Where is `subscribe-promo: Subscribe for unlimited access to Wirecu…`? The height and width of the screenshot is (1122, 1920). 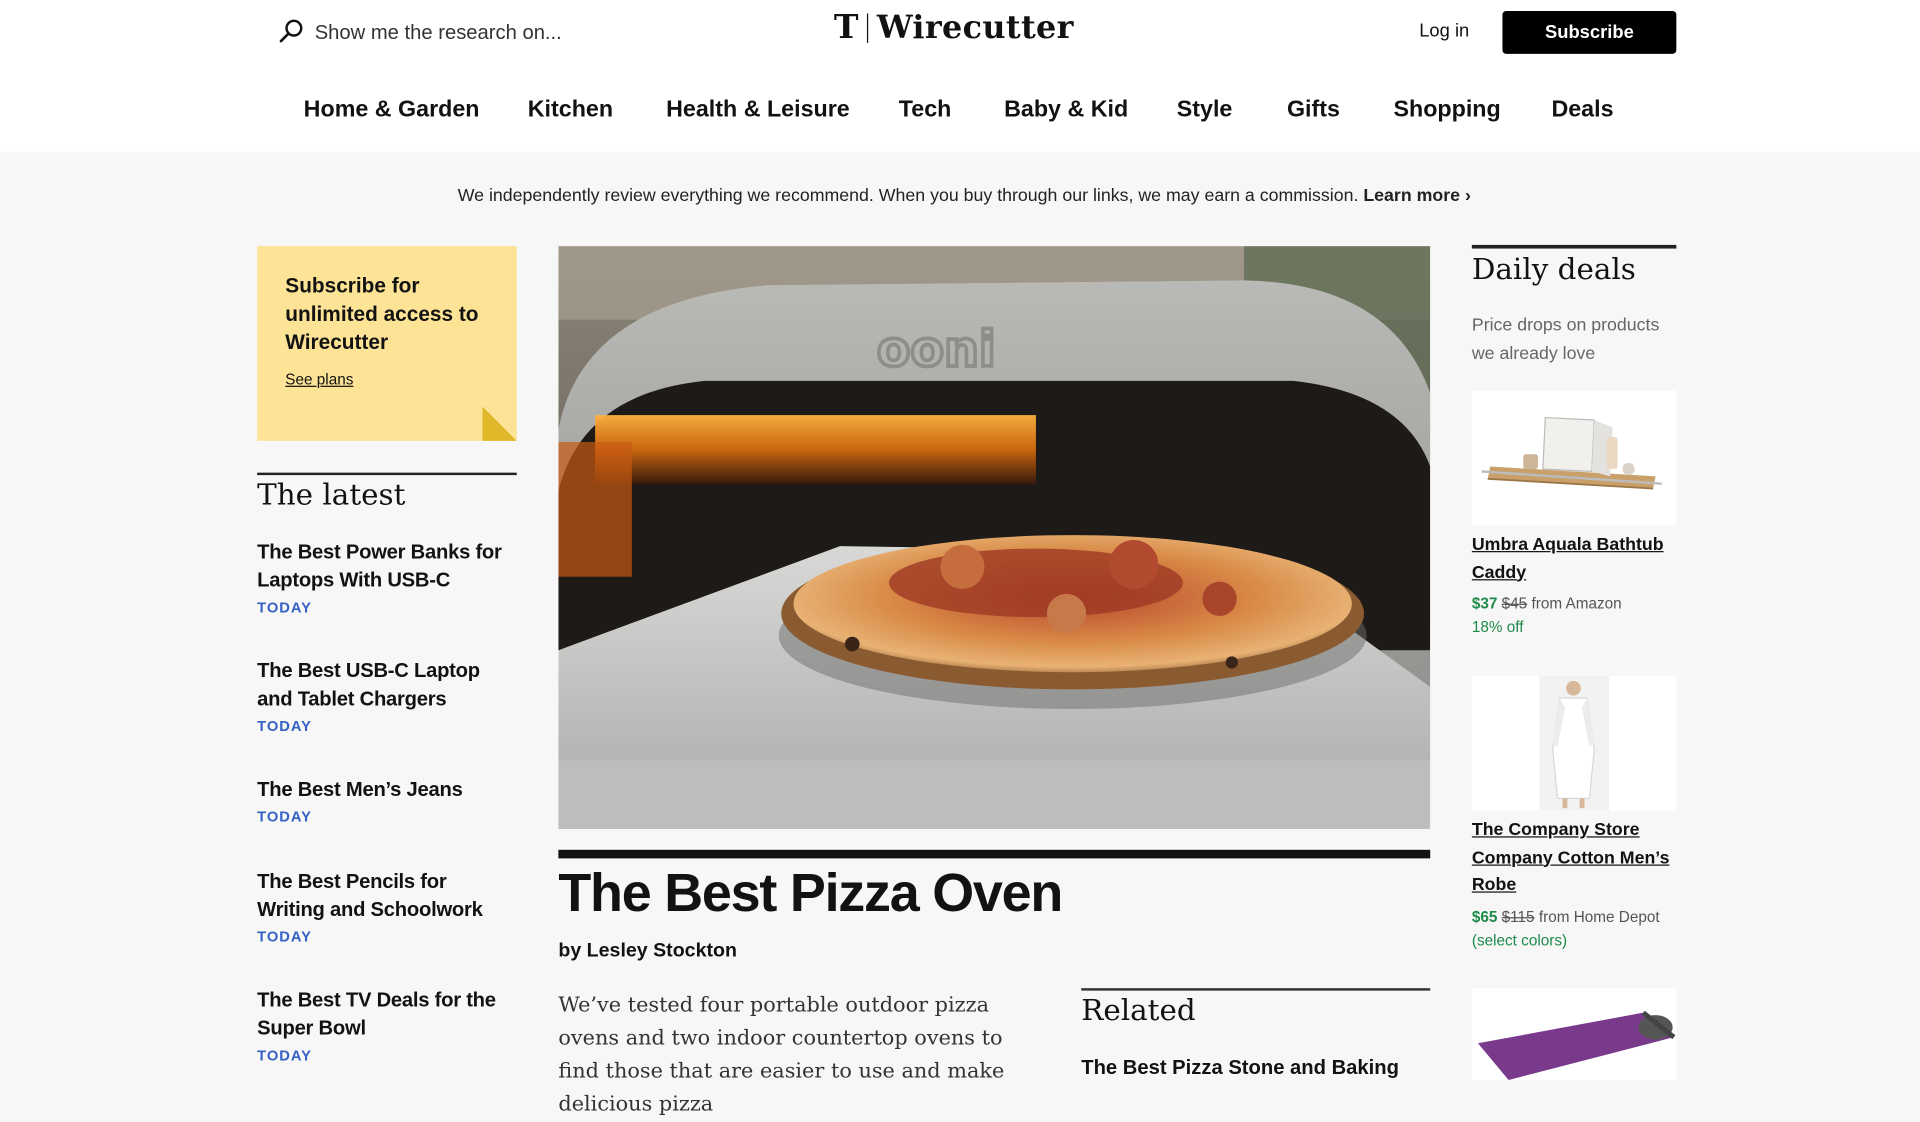 subscribe-promo: Subscribe for unlimited access to Wirecu… is located at coordinates (387, 343).